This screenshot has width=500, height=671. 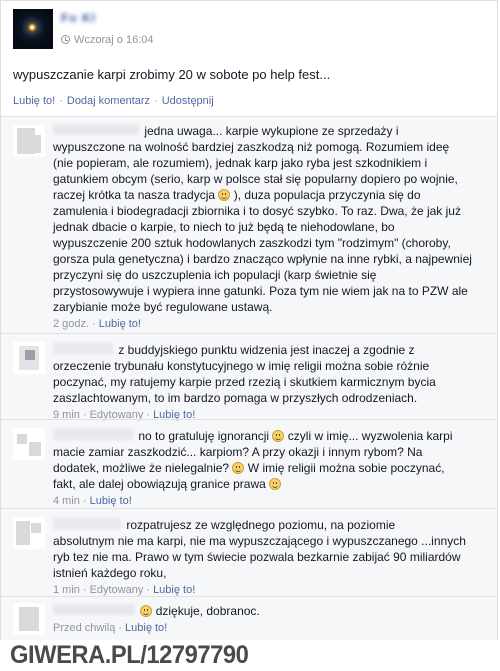 What do you see at coordinates (34, 101) in the screenshot?
I see `like-button: Lubię to!` at bounding box center [34, 101].